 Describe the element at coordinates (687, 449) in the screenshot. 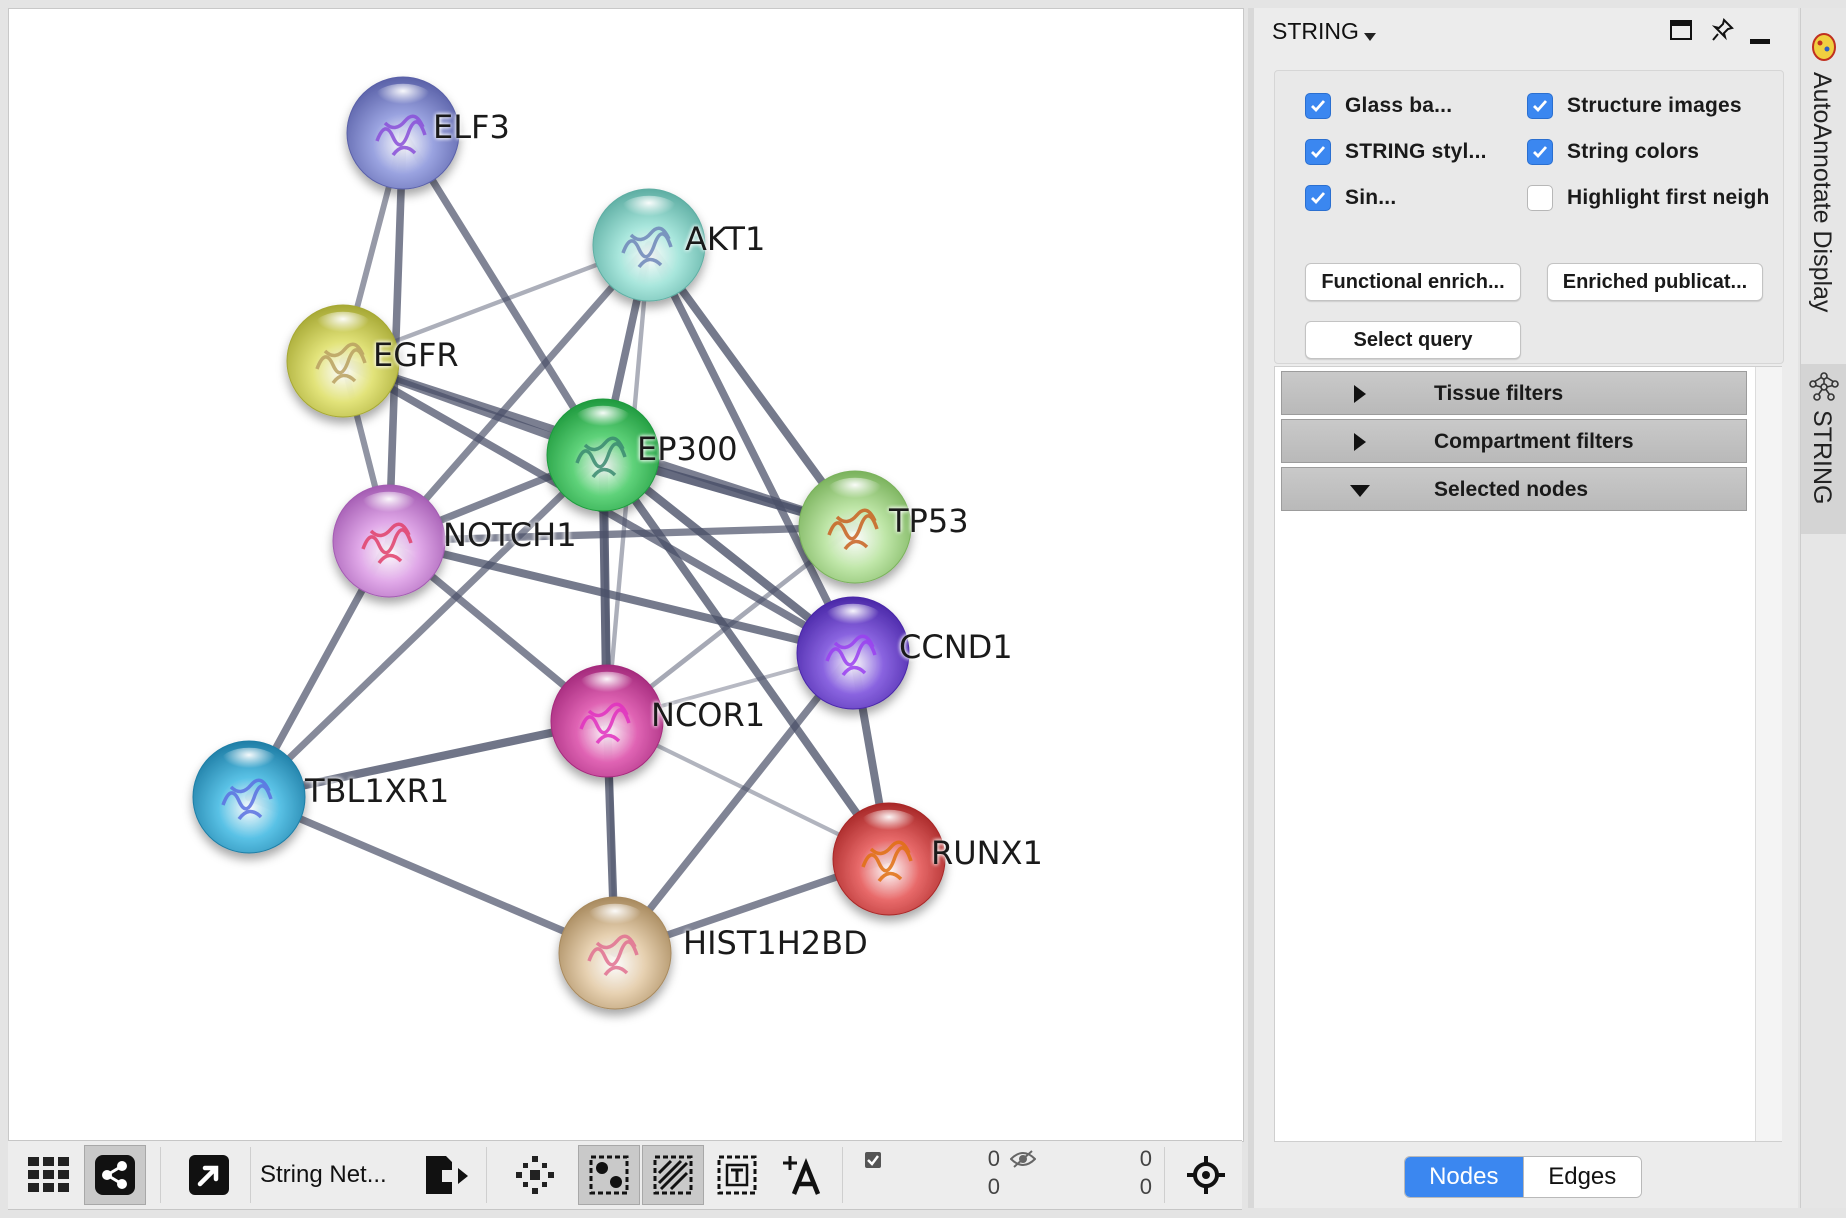

I see `node-label-ep300: EP300` at that location.